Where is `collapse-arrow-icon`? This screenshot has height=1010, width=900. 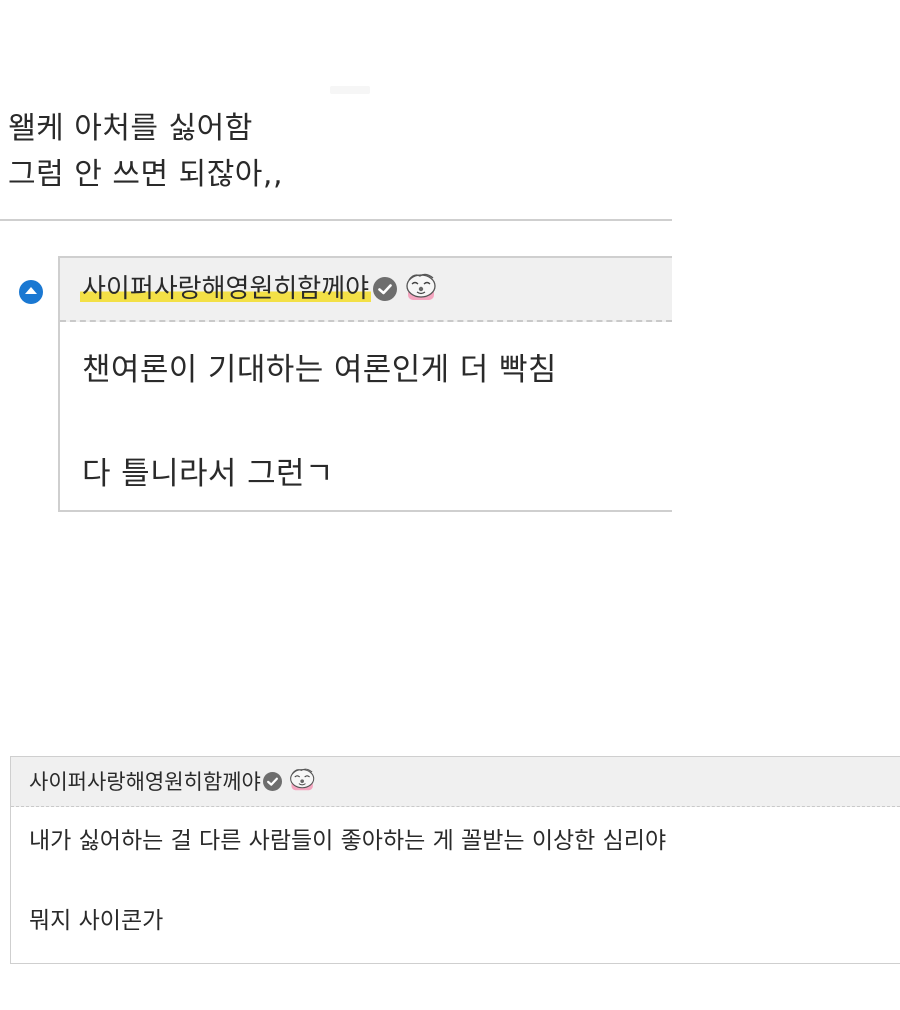
collapse-arrow-icon is located at coordinates (31, 292).